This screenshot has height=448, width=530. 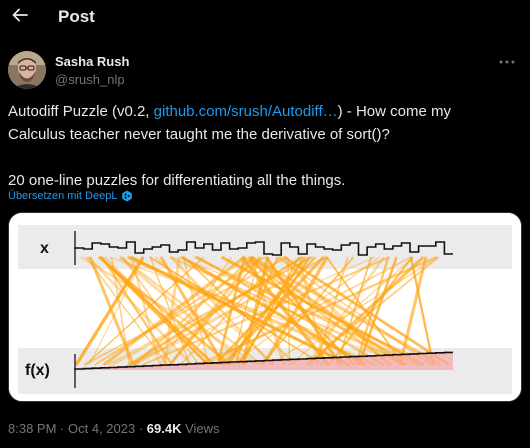 What do you see at coordinates (394, 111) in the screenshot?
I see `tweet-text-part: ) - How come my` at bounding box center [394, 111].